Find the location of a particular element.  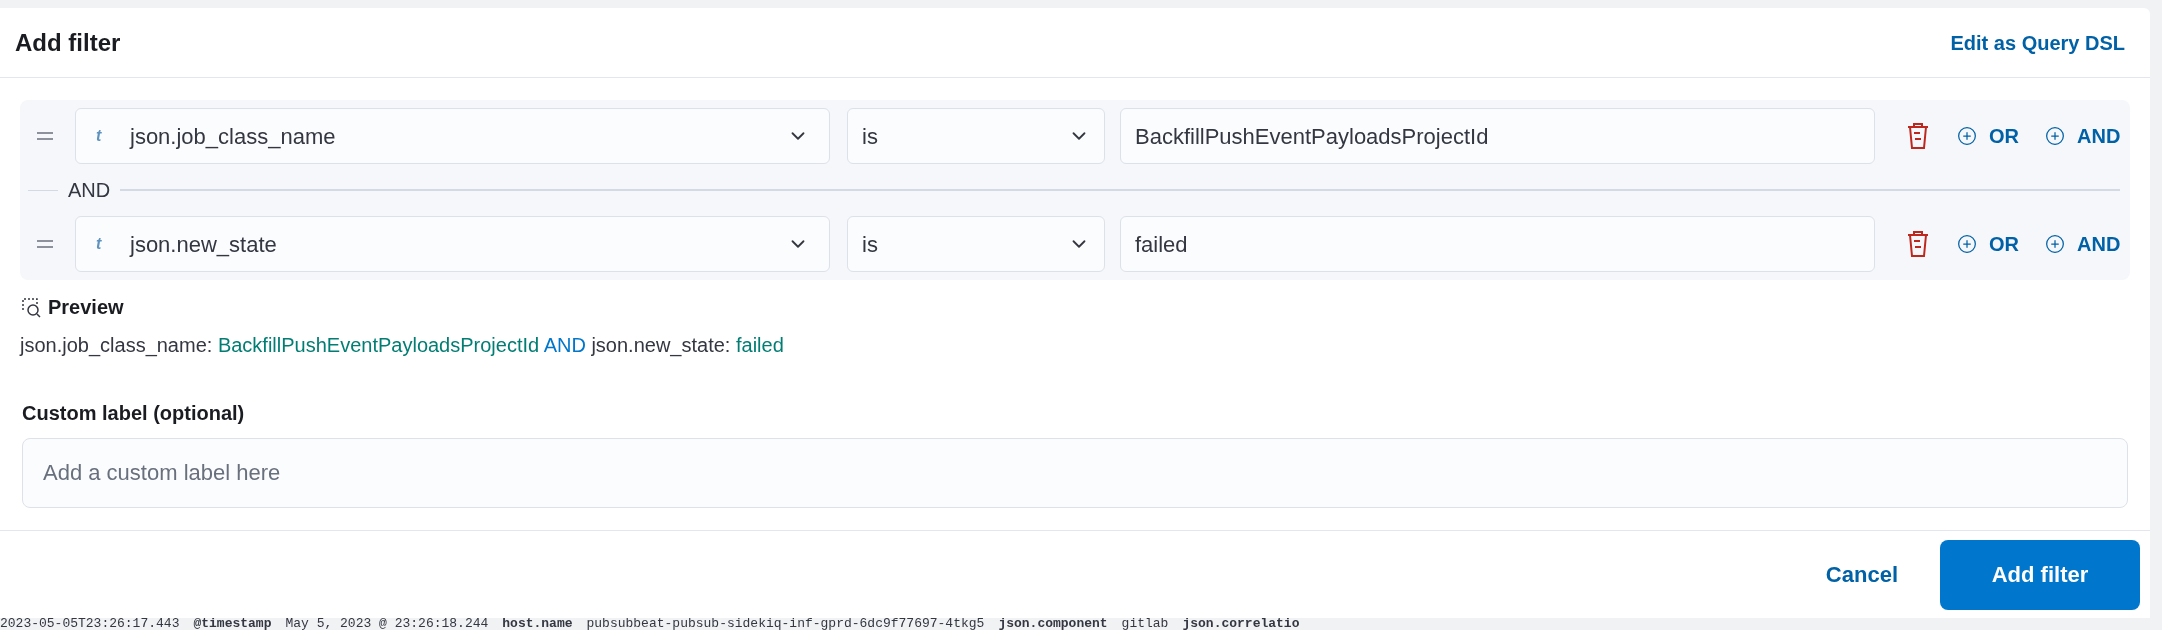

log-field-value: May 5, 2023 @ 23:26:18.244 is located at coordinates (387, 624).